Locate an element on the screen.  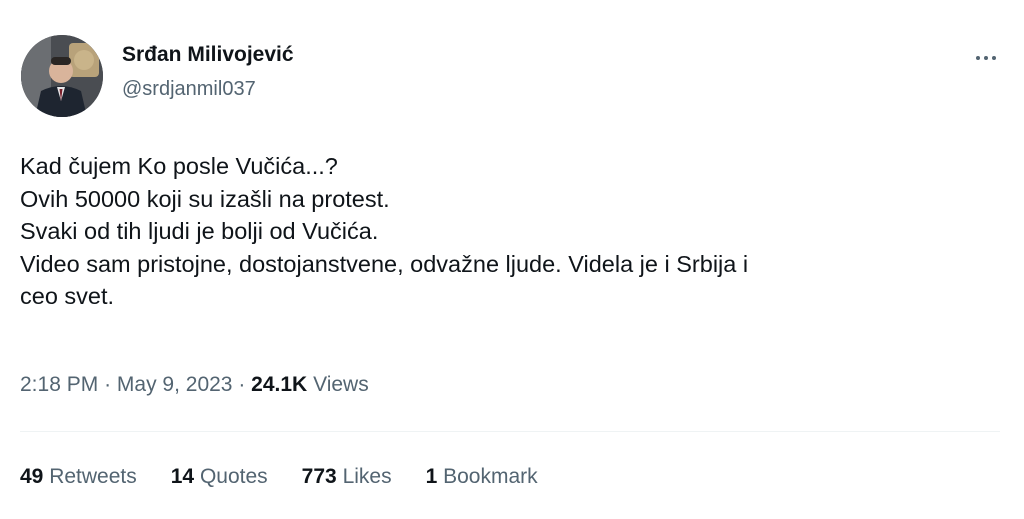
tweet-meta: 2:18 PM · May 9, 2023 · 24.1K Views is located at coordinates (194, 385).